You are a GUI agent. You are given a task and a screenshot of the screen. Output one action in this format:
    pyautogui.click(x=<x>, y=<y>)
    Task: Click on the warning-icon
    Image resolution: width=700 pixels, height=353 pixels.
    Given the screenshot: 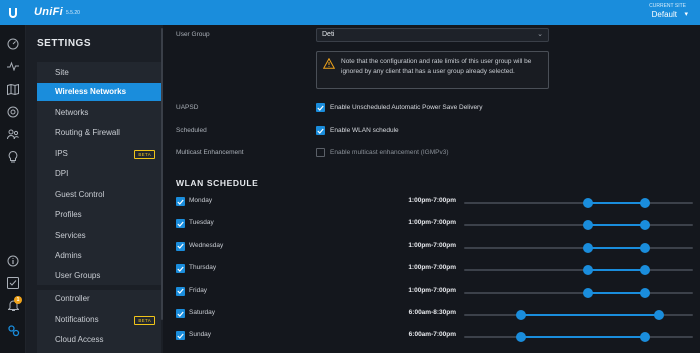 What is the action you would take?
    pyautogui.click(x=329, y=64)
    